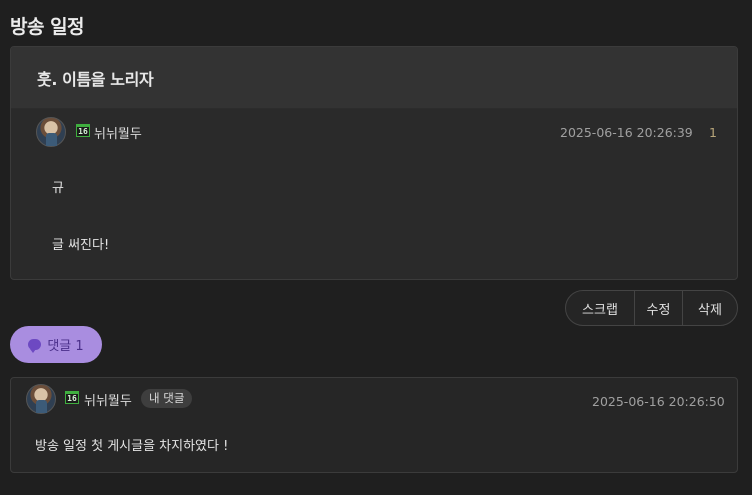 The height and width of the screenshot is (495, 752). Describe the element at coordinates (65, 346) in the screenshot. I see `comments-toggle-label: 댓글 1` at that location.